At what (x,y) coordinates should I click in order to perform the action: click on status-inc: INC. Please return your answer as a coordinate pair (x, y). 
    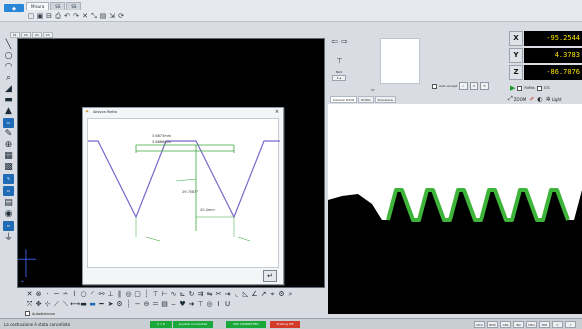
    Looking at the image, I should click on (518, 324).